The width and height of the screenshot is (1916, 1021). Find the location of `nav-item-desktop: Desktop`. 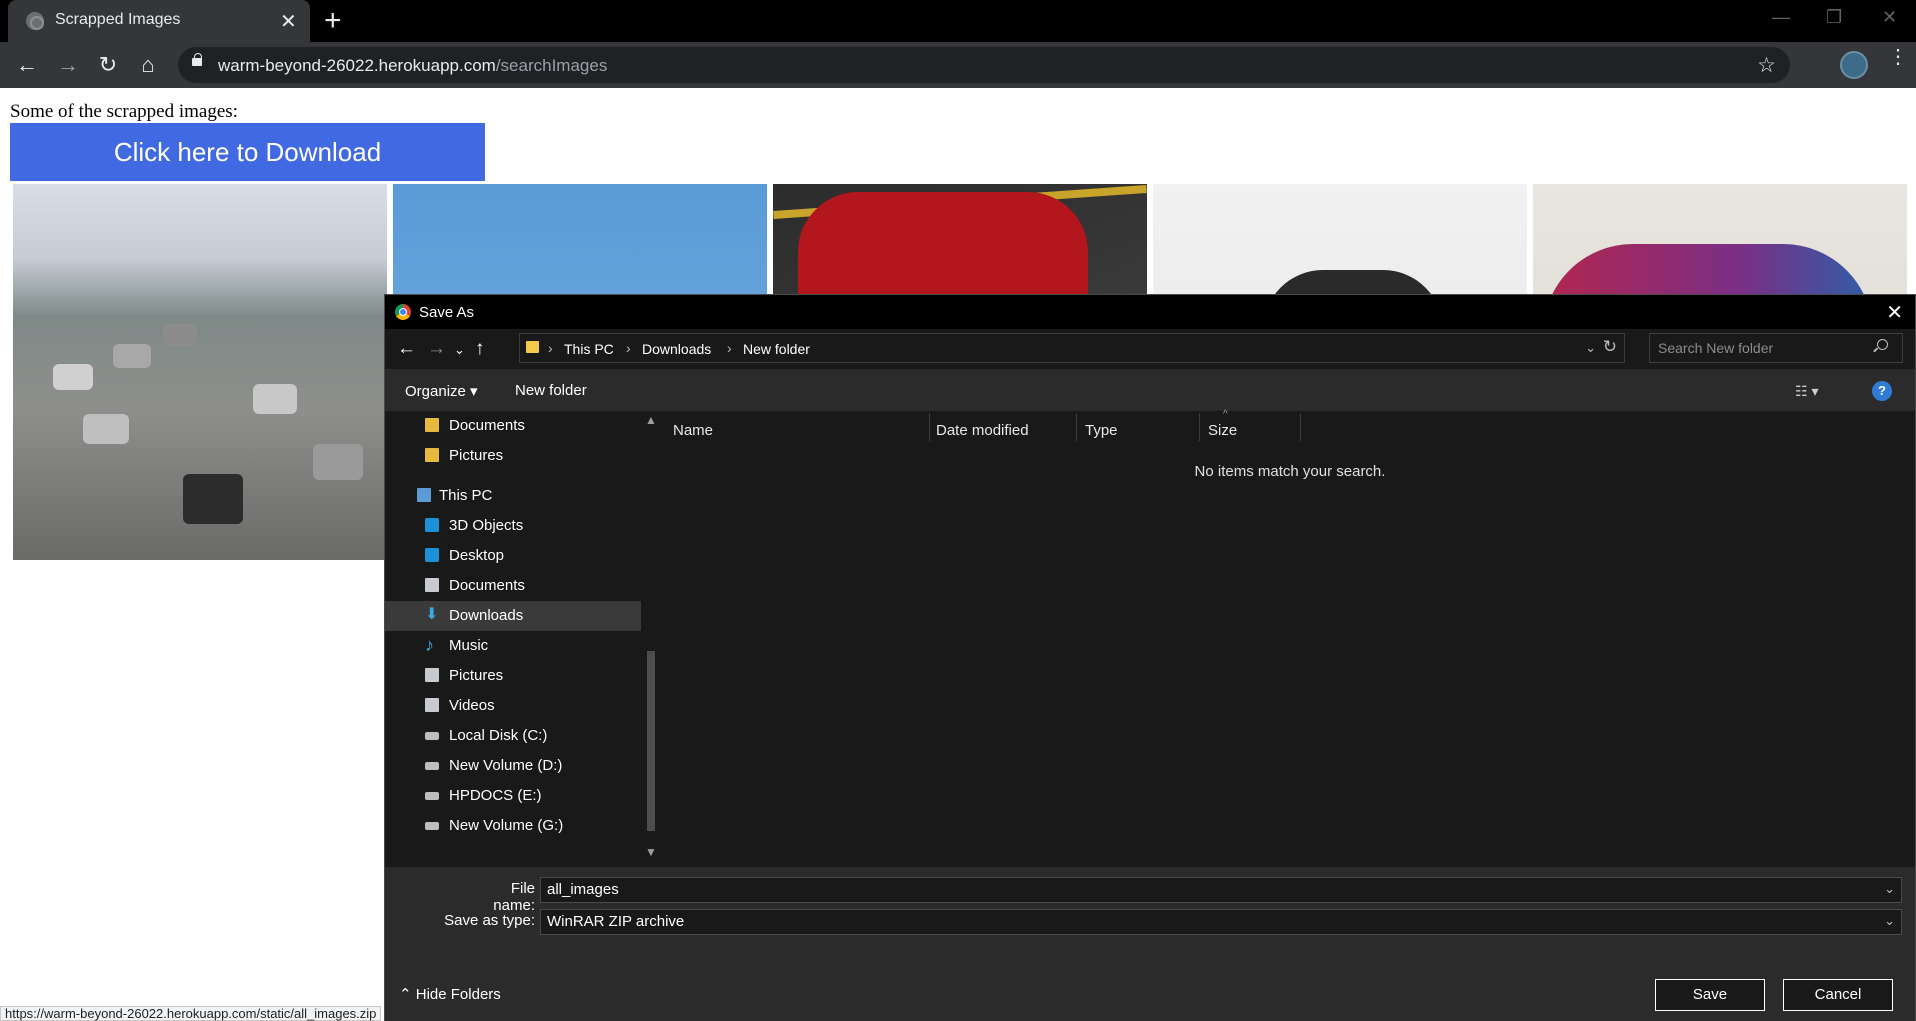

nav-item-desktop: Desktop is located at coordinates (513, 556).